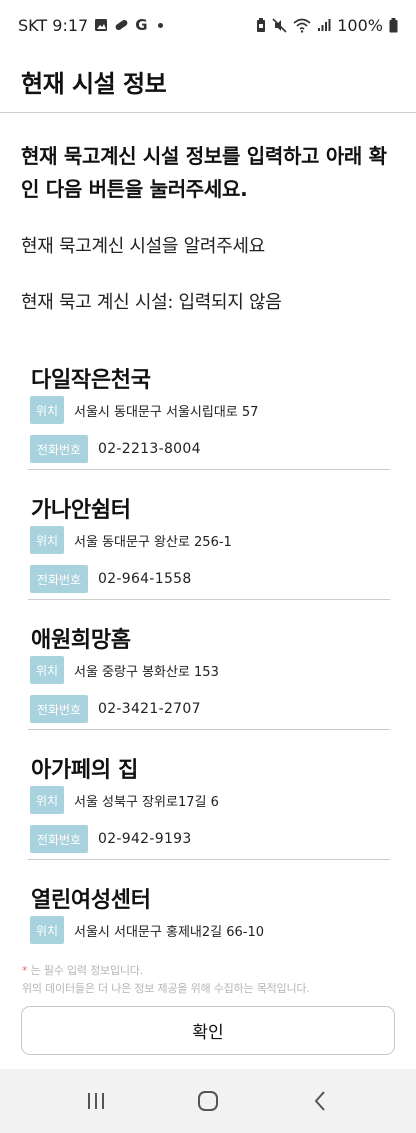 The height and width of the screenshot is (1133, 416). What do you see at coordinates (166, 412) in the screenshot?
I see `location-value: 서울시 동대문구 서울시립대로 57` at bounding box center [166, 412].